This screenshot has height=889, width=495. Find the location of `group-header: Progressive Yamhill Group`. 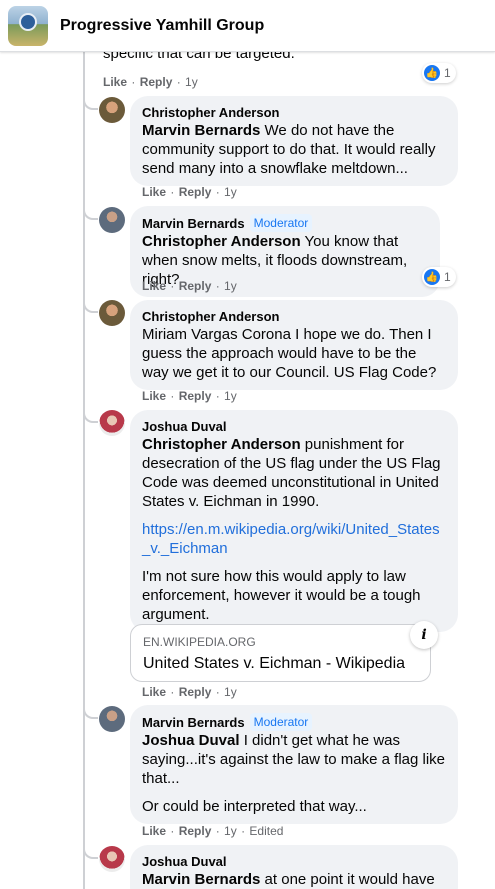

group-header: Progressive Yamhill Group is located at coordinates (247, 26).